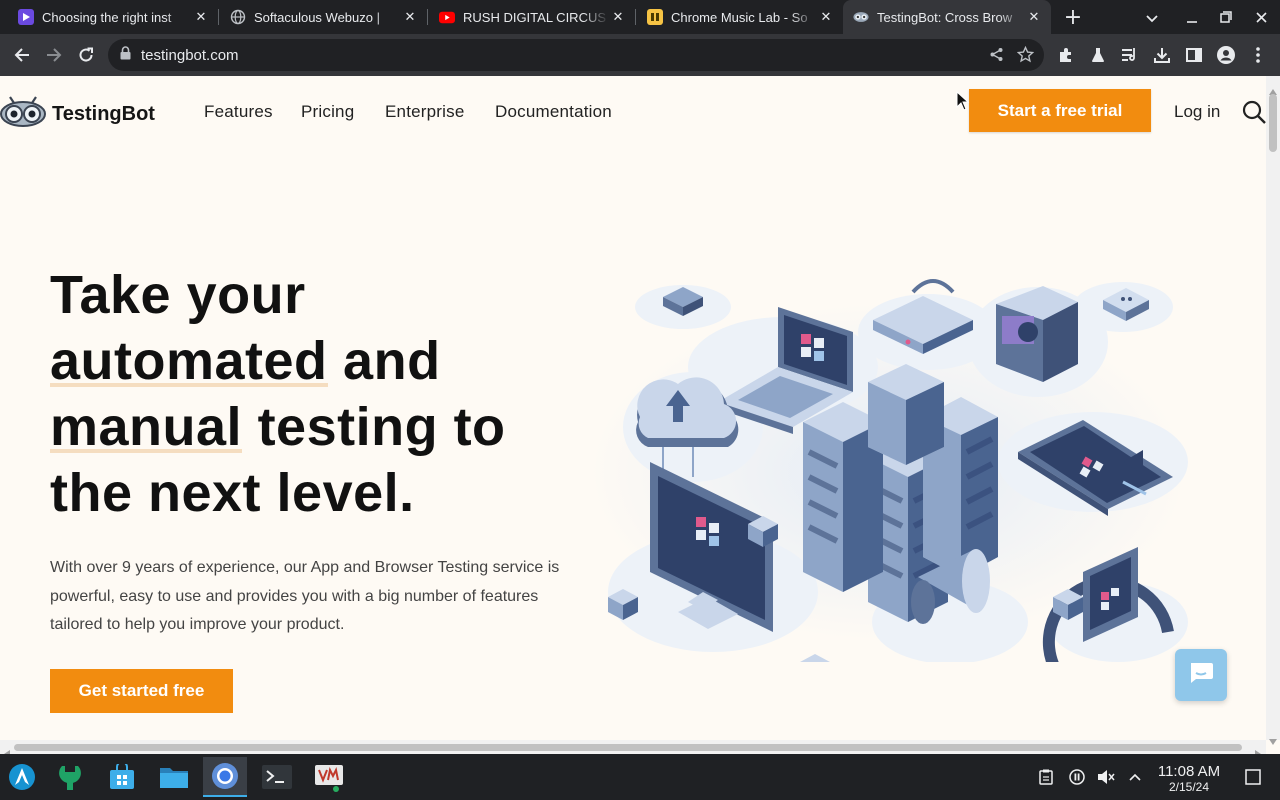 The height and width of the screenshot is (800, 1280). Describe the element at coordinates (1135, 777) in the screenshot. I see `tray-expand-chevron-icon` at that location.